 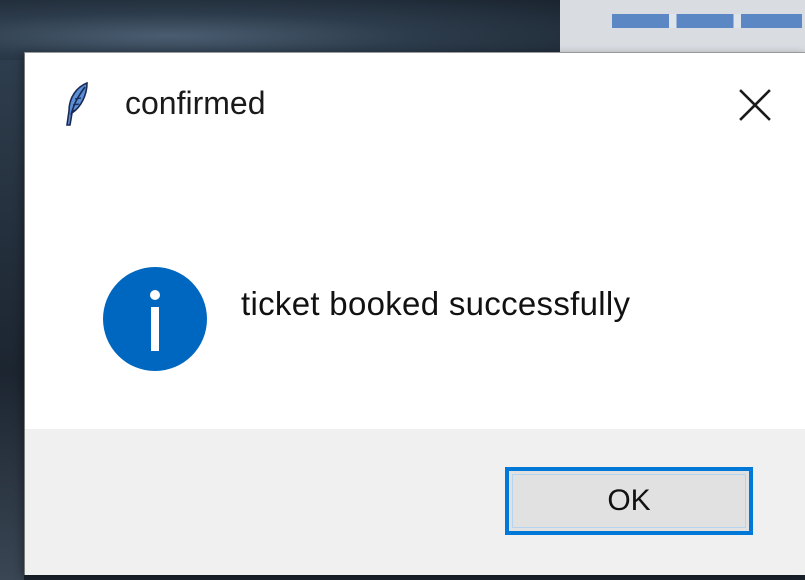 I want to click on background-photo, so click(x=280, y=30).